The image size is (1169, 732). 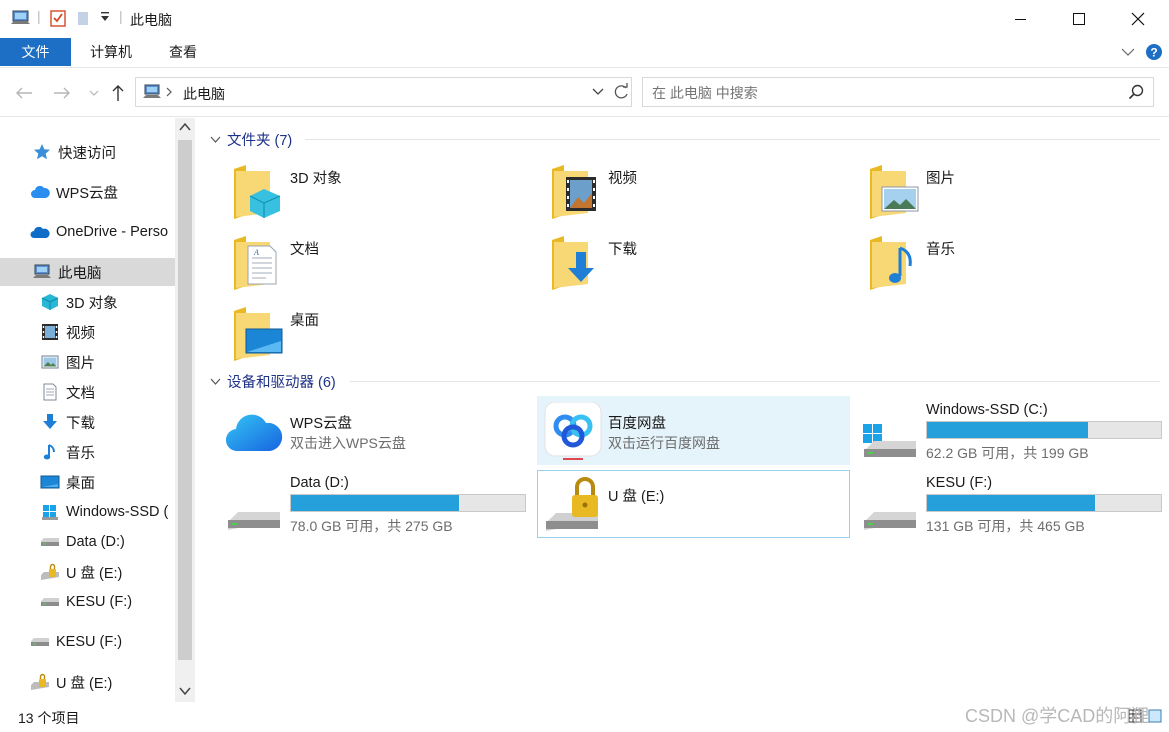 I want to click on device-subtitle: 双击进入WPS云盘, so click(x=348, y=443).